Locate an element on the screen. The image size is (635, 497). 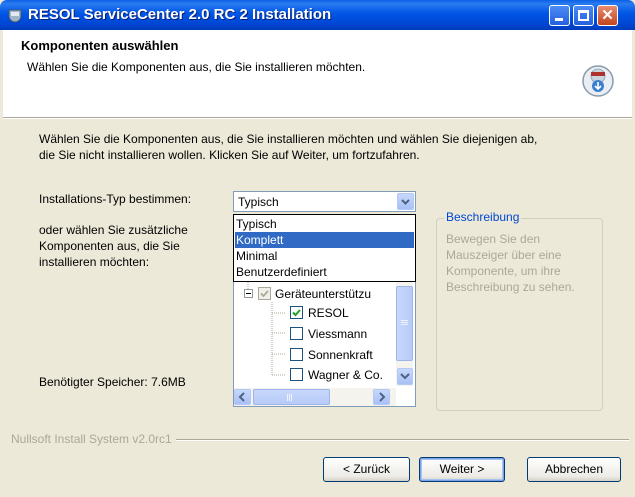
description-line-2: Mauszeiger über eine is located at coordinates (504, 255).